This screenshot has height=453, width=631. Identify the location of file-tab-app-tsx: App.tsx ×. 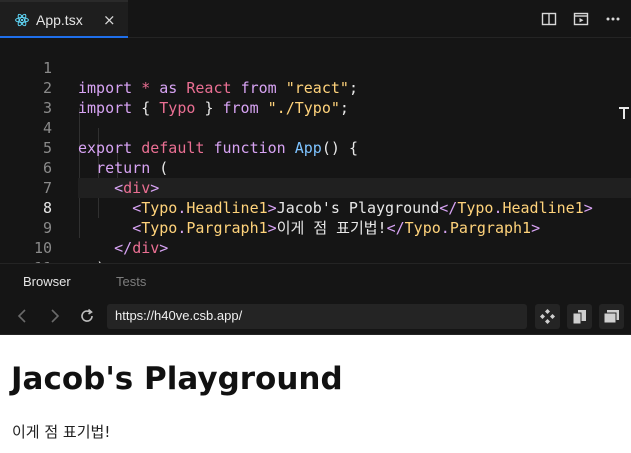
(64, 19).